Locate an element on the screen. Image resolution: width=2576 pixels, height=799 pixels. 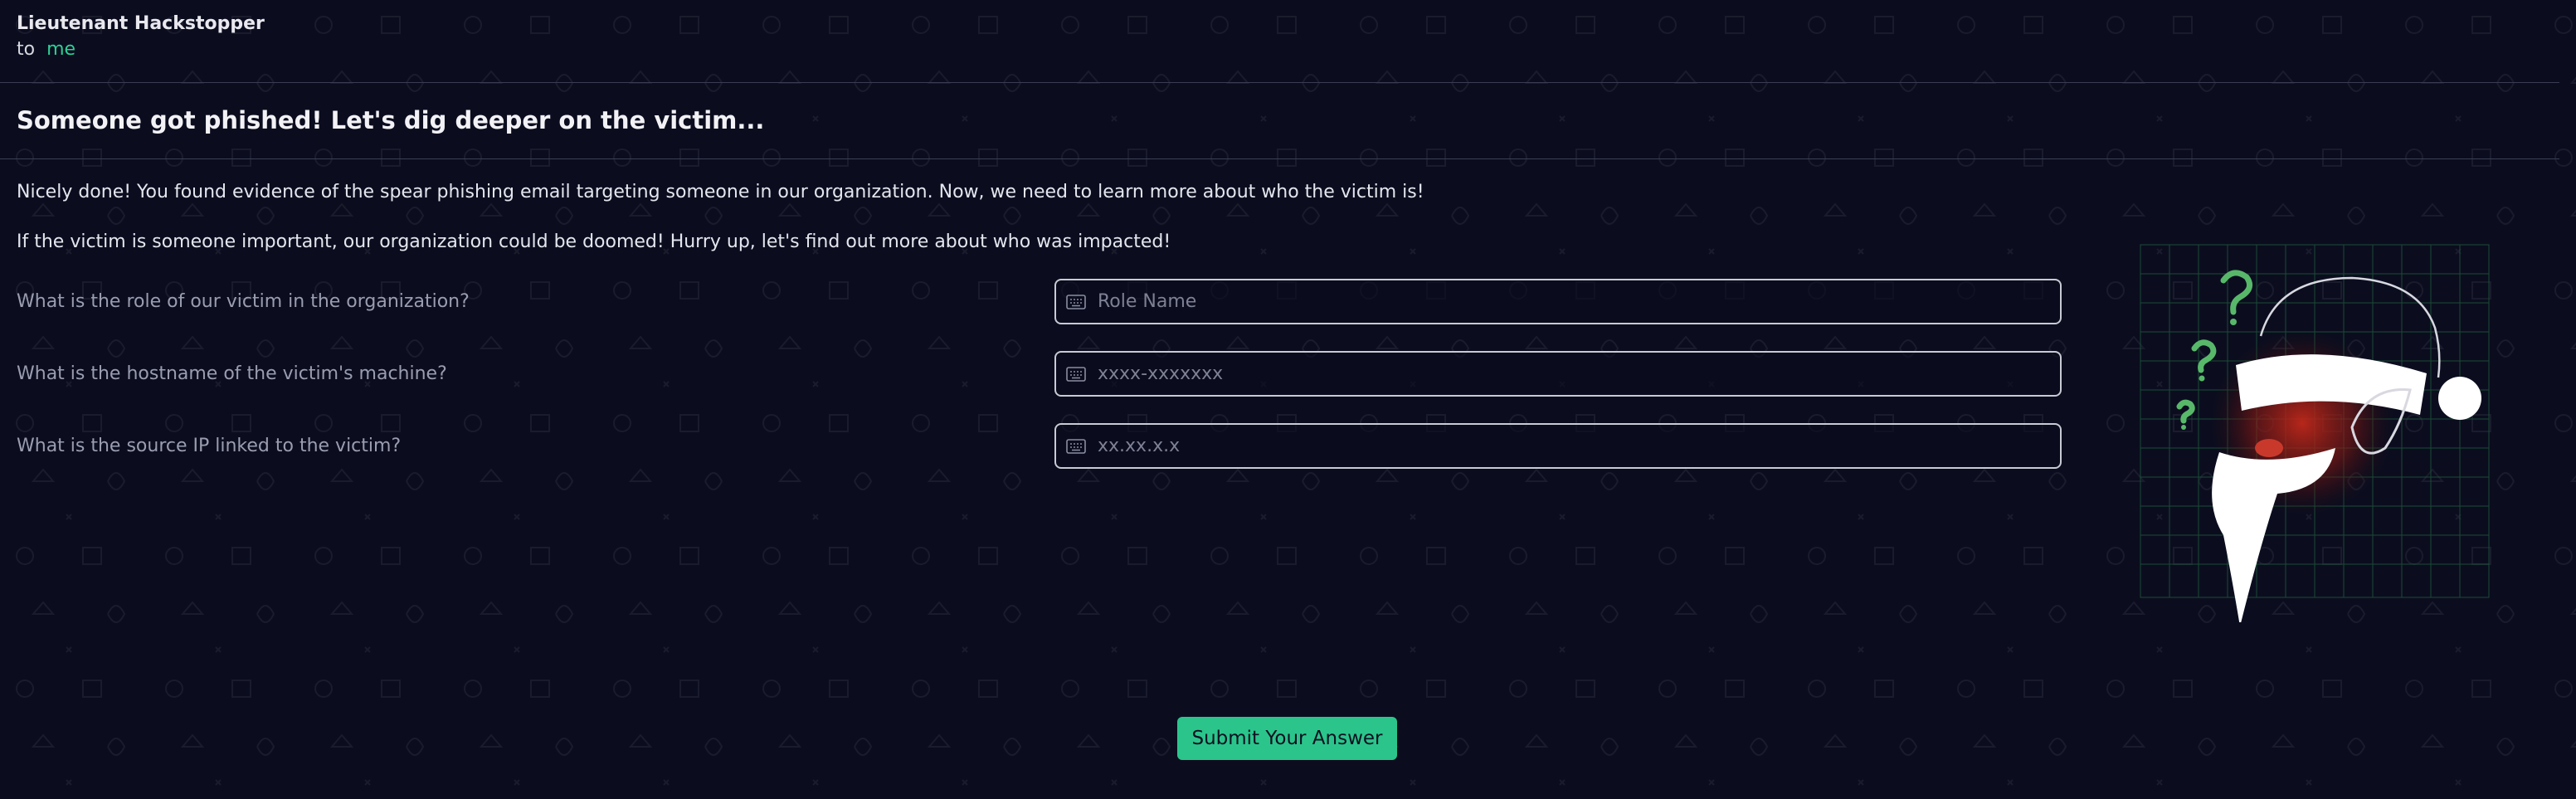
source-ip-field is located at coordinates (1558, 446).